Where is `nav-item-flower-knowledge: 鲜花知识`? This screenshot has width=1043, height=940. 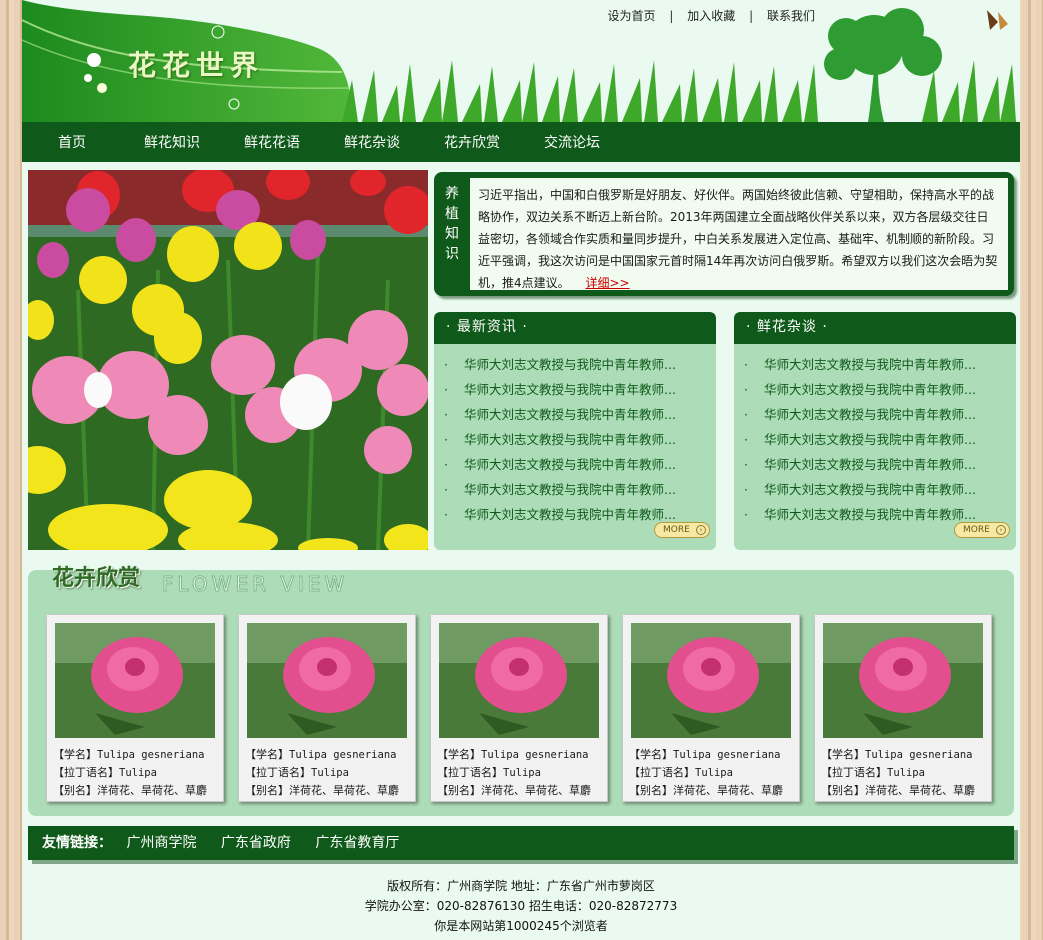
nav-item-flower-knowledge: 鲜花知识 is located at coordinates (172, 142).